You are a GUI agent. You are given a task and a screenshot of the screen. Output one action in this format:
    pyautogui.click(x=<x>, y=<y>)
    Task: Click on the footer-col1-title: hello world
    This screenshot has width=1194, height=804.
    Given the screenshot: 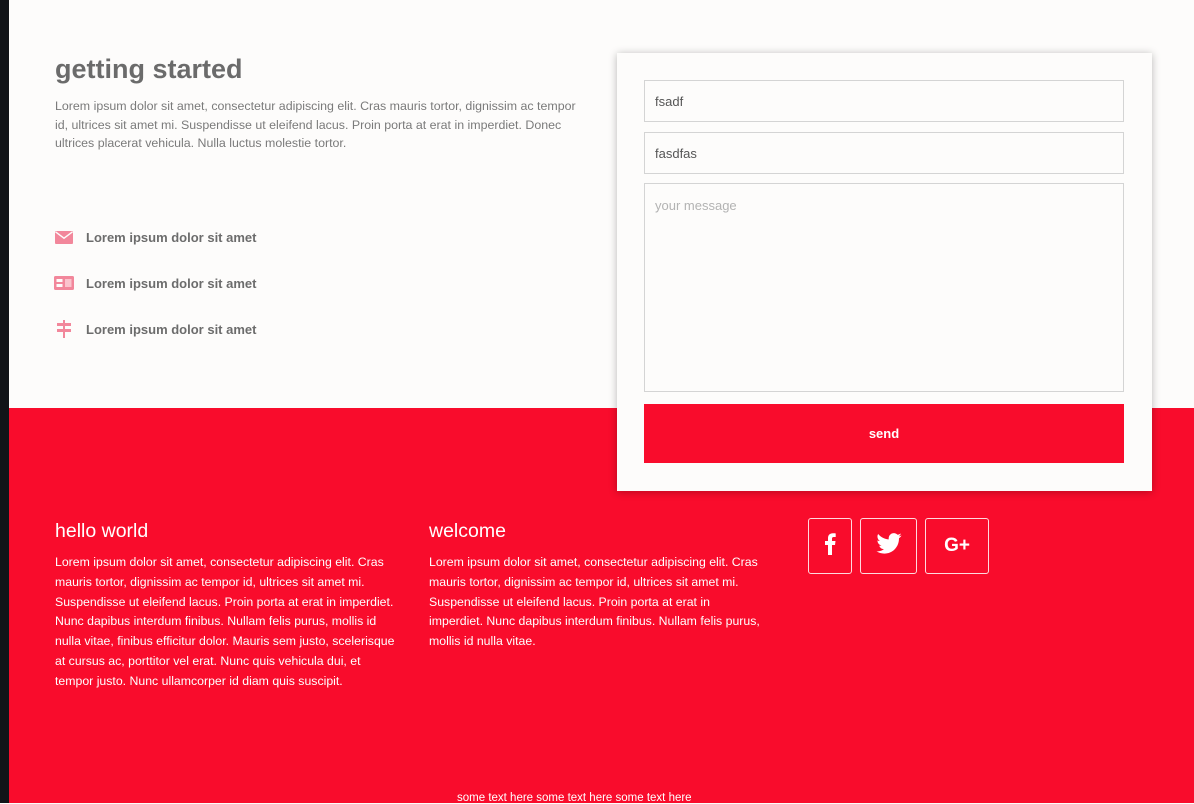 What is the action you would take?
    pyautogui.click(x=102, y=531)
    